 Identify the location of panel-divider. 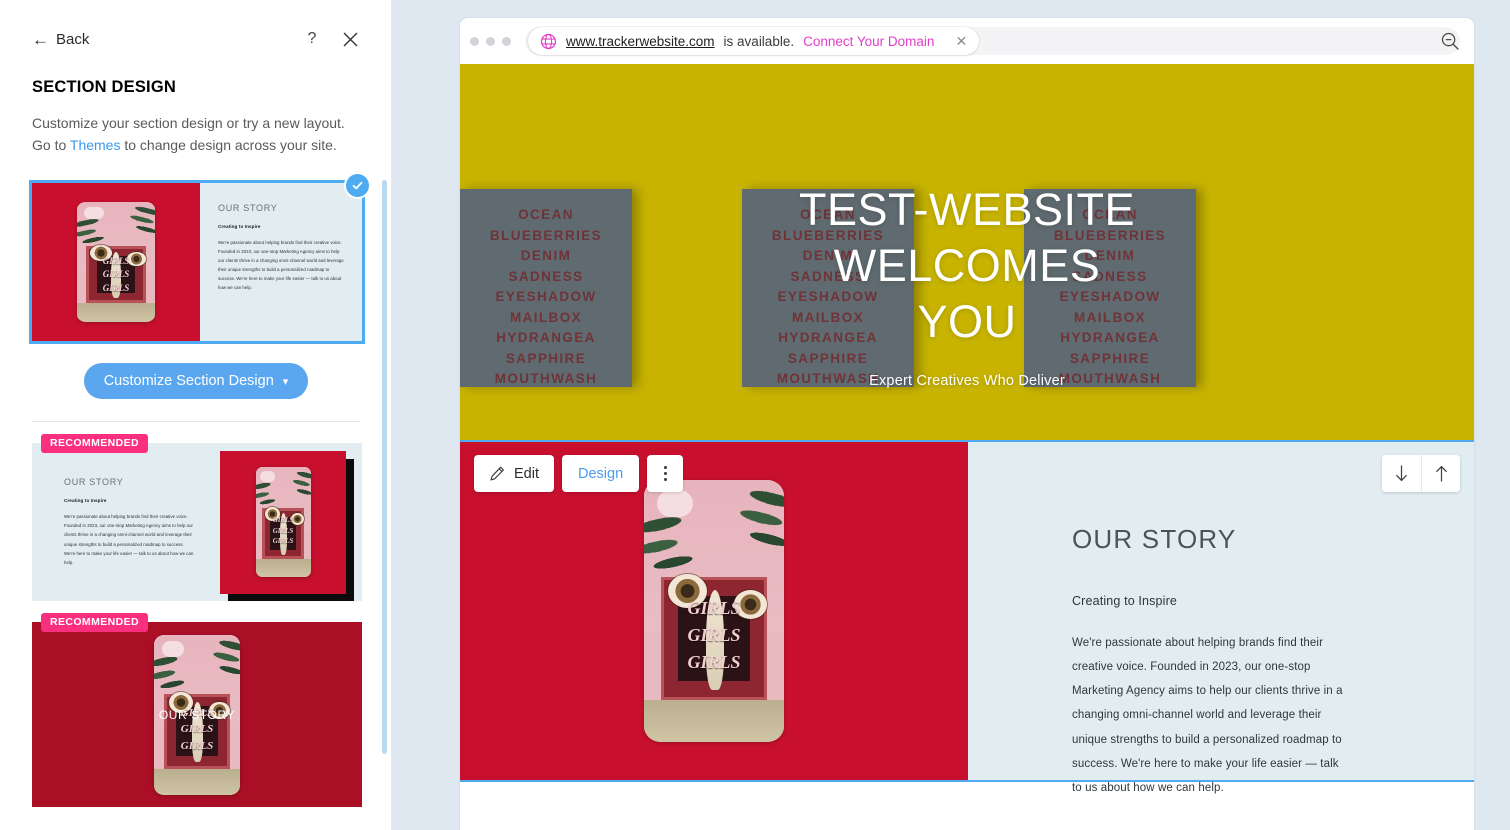
(196, 421).